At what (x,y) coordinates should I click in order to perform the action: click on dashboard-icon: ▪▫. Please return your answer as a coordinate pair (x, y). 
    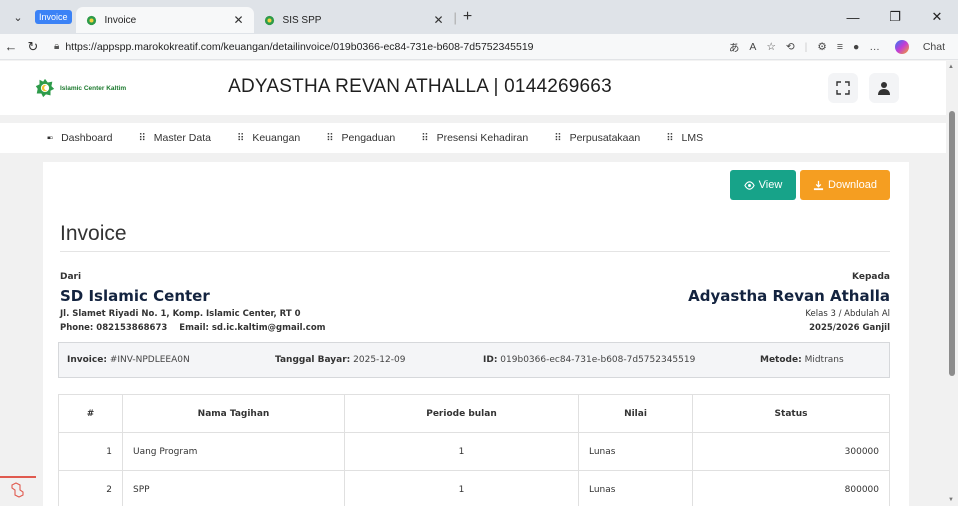
    Looking at the image, I should click on (50, 138).